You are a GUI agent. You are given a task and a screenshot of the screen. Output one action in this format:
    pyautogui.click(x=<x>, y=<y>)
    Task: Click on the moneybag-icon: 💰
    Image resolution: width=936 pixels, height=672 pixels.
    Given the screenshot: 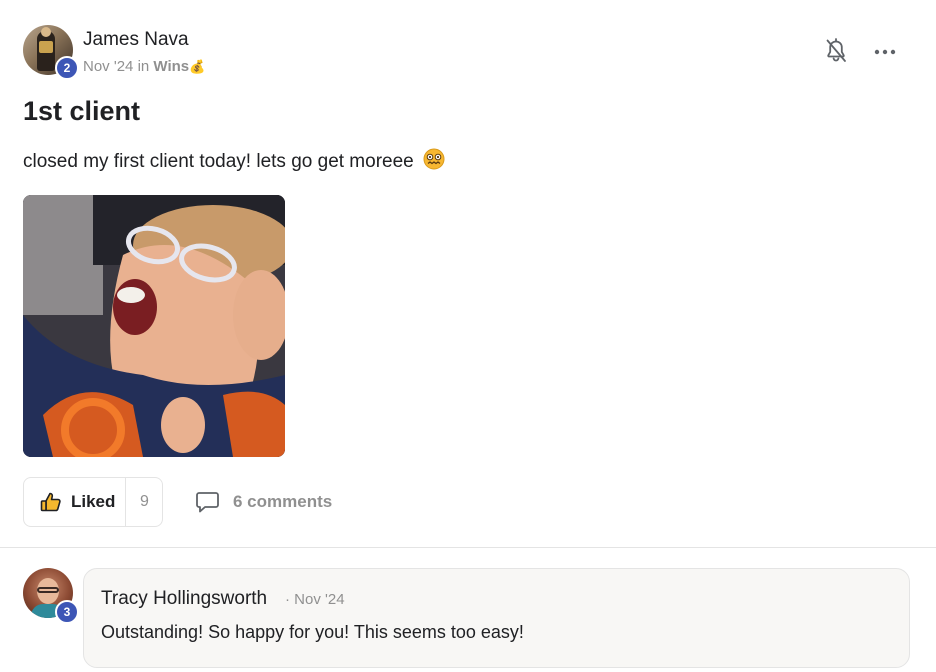 What is the action you would take?
    pyautogui.click(x=197, y=66)
    